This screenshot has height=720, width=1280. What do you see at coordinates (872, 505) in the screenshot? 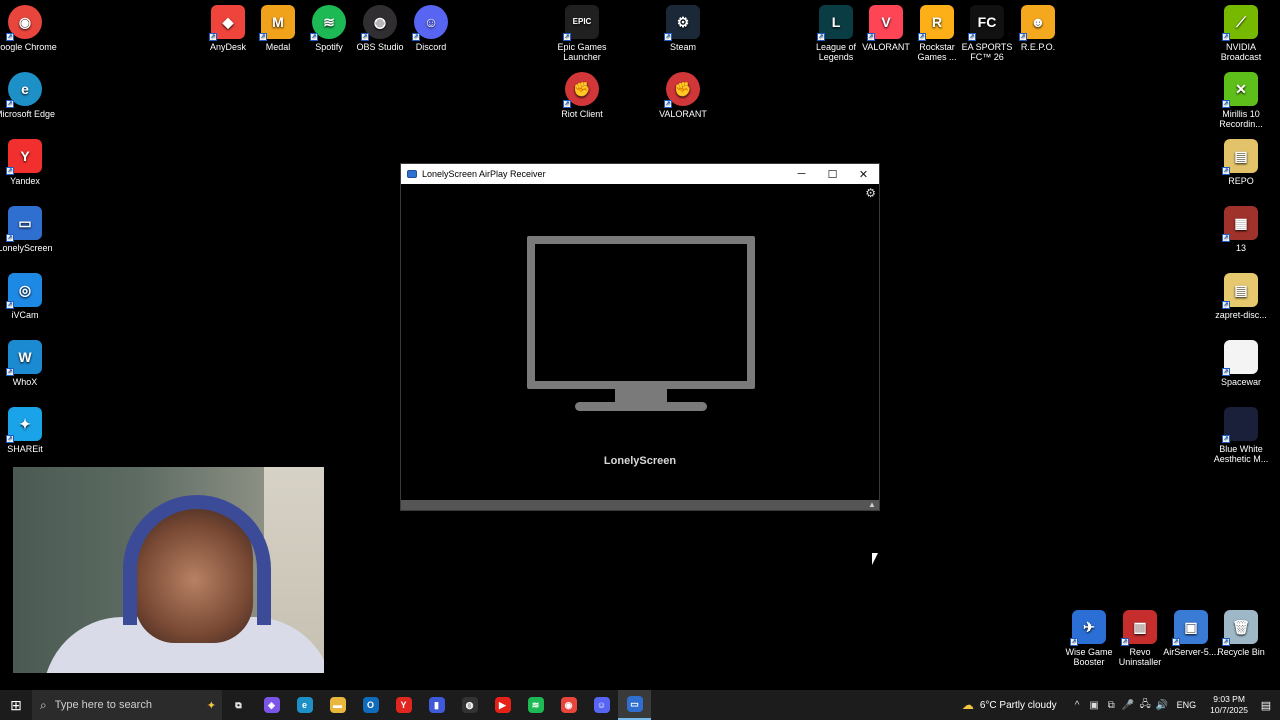
I see `scroll-up-arrow-icon: ▲` at bounding box center [872, 505].